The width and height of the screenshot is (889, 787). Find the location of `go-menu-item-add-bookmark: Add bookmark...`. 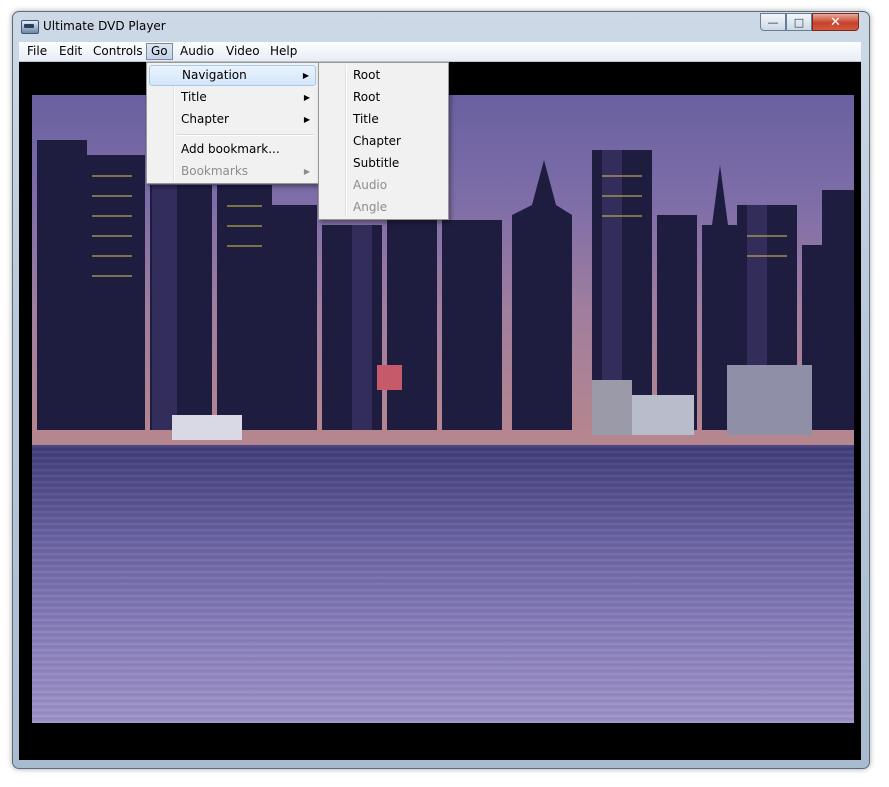

go-menu-item-add-bookmark: Add bookmark... is located at coordinates (232, 149).